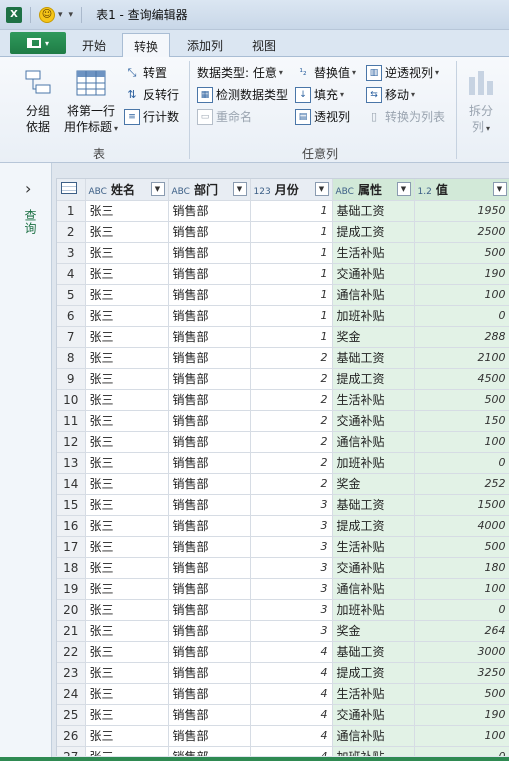 The height and width of the screenshot is (761, 509). What do you see at coordinates (224, 116) in the screenshot?
I see `rename-button: ▭ 重命名` at bounding box center [224, 116].